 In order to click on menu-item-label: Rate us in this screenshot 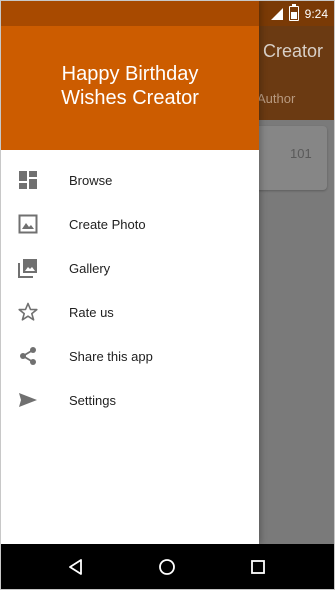, I will do `click(91, 312)`.